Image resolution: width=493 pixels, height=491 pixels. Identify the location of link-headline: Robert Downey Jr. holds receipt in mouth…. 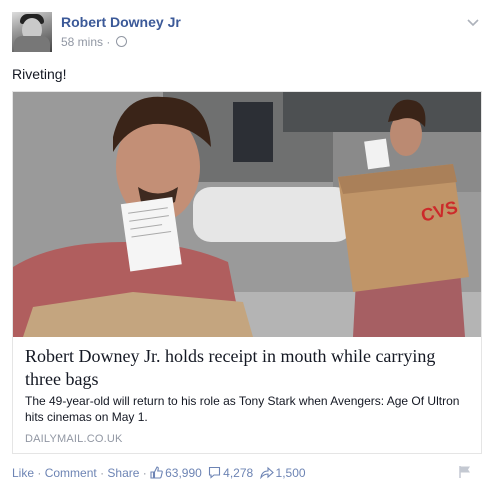
(248, 368).